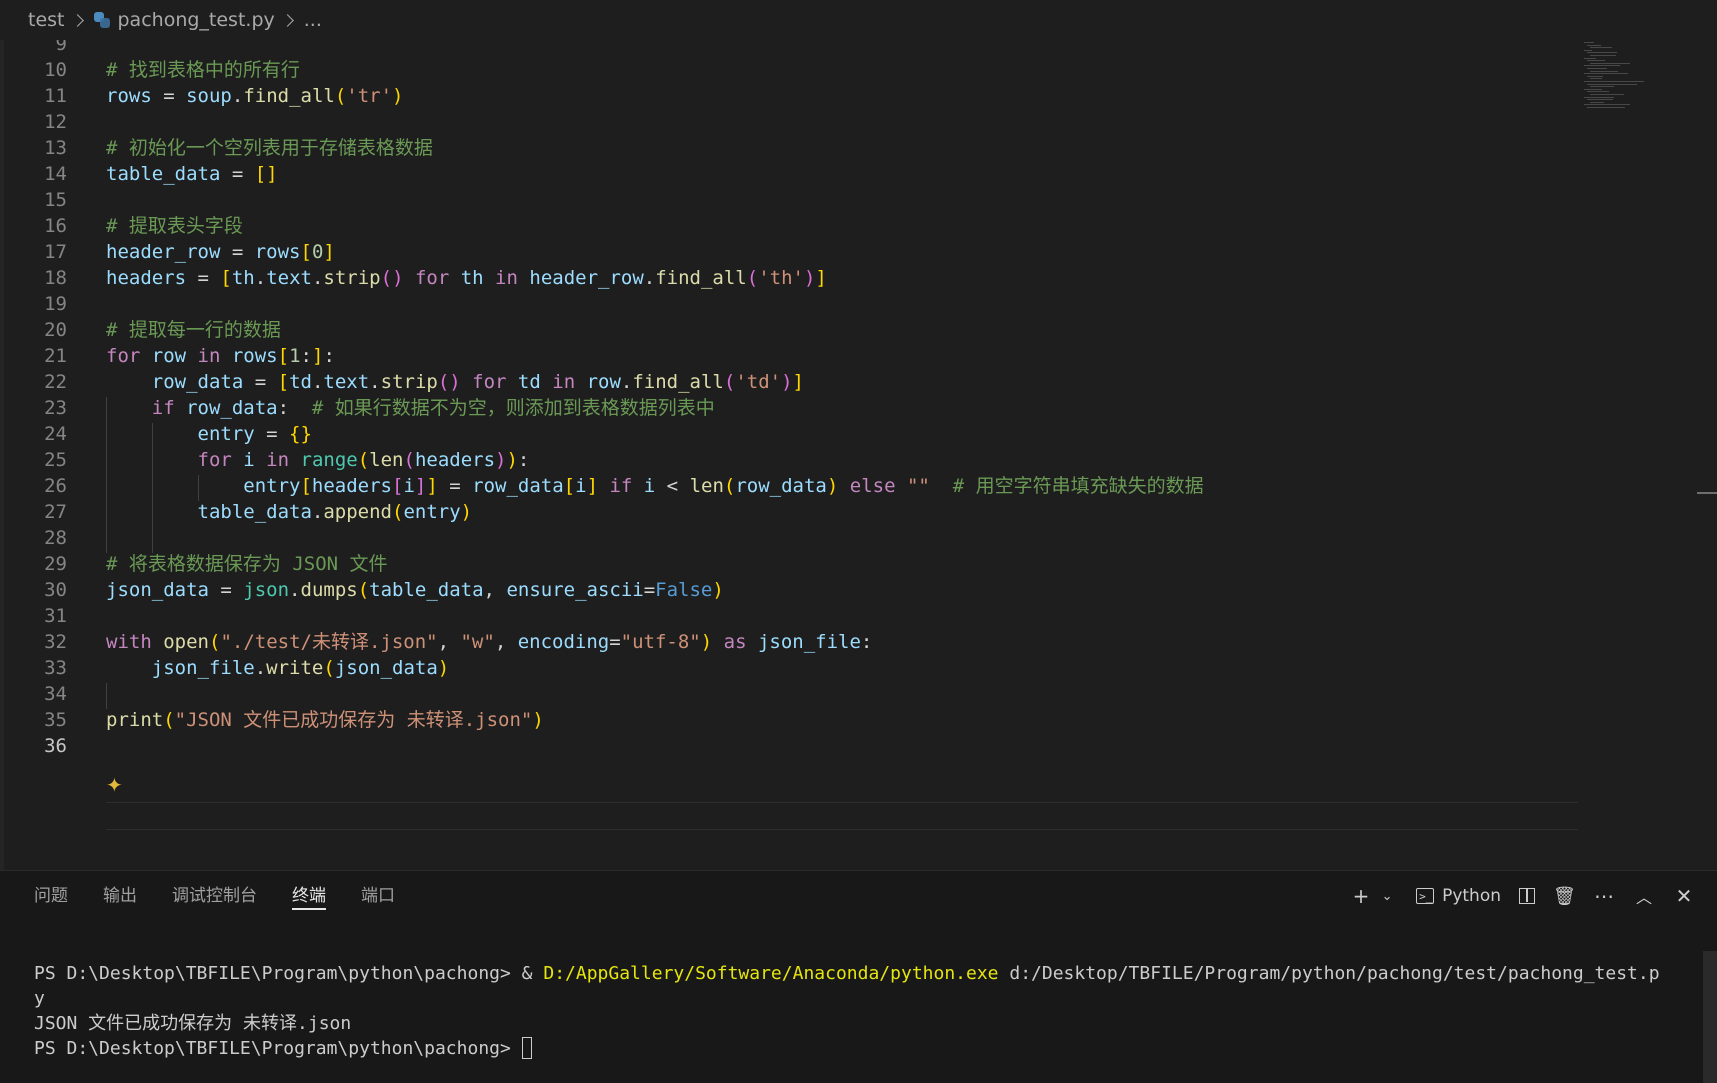 The width and height of the screenshot is (1717, 1083). Describe the element at coordinates (1707, 493) in the screenshot. I see `scrollbar-marker` at that location.